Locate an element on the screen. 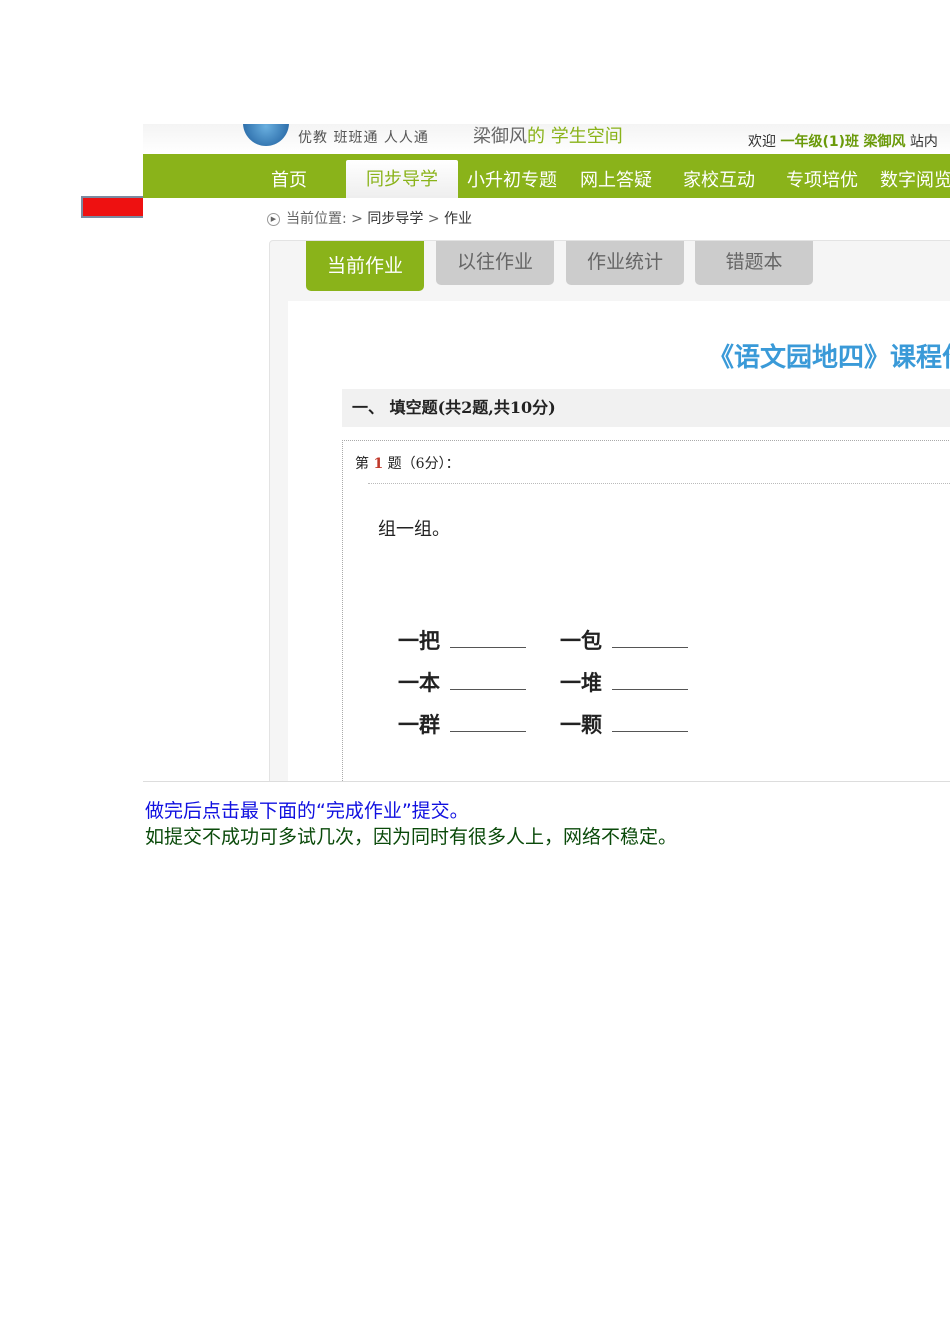 The image size is (950, 1344). breadcrumb-item: 同步导学 is located at coordinates (395, 219).